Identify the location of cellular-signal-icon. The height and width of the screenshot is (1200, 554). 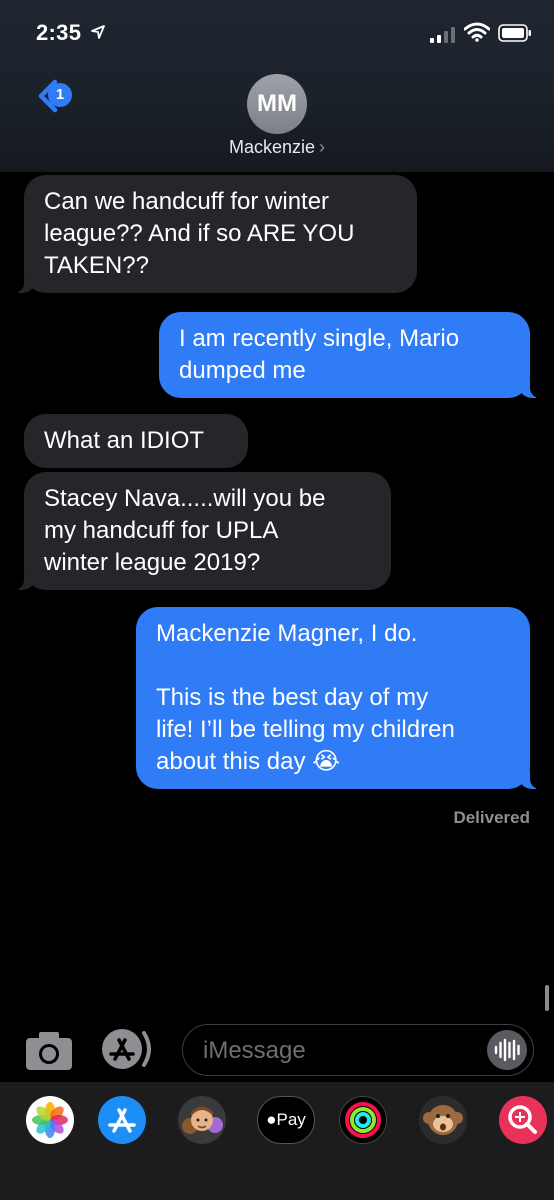
(442, 35).